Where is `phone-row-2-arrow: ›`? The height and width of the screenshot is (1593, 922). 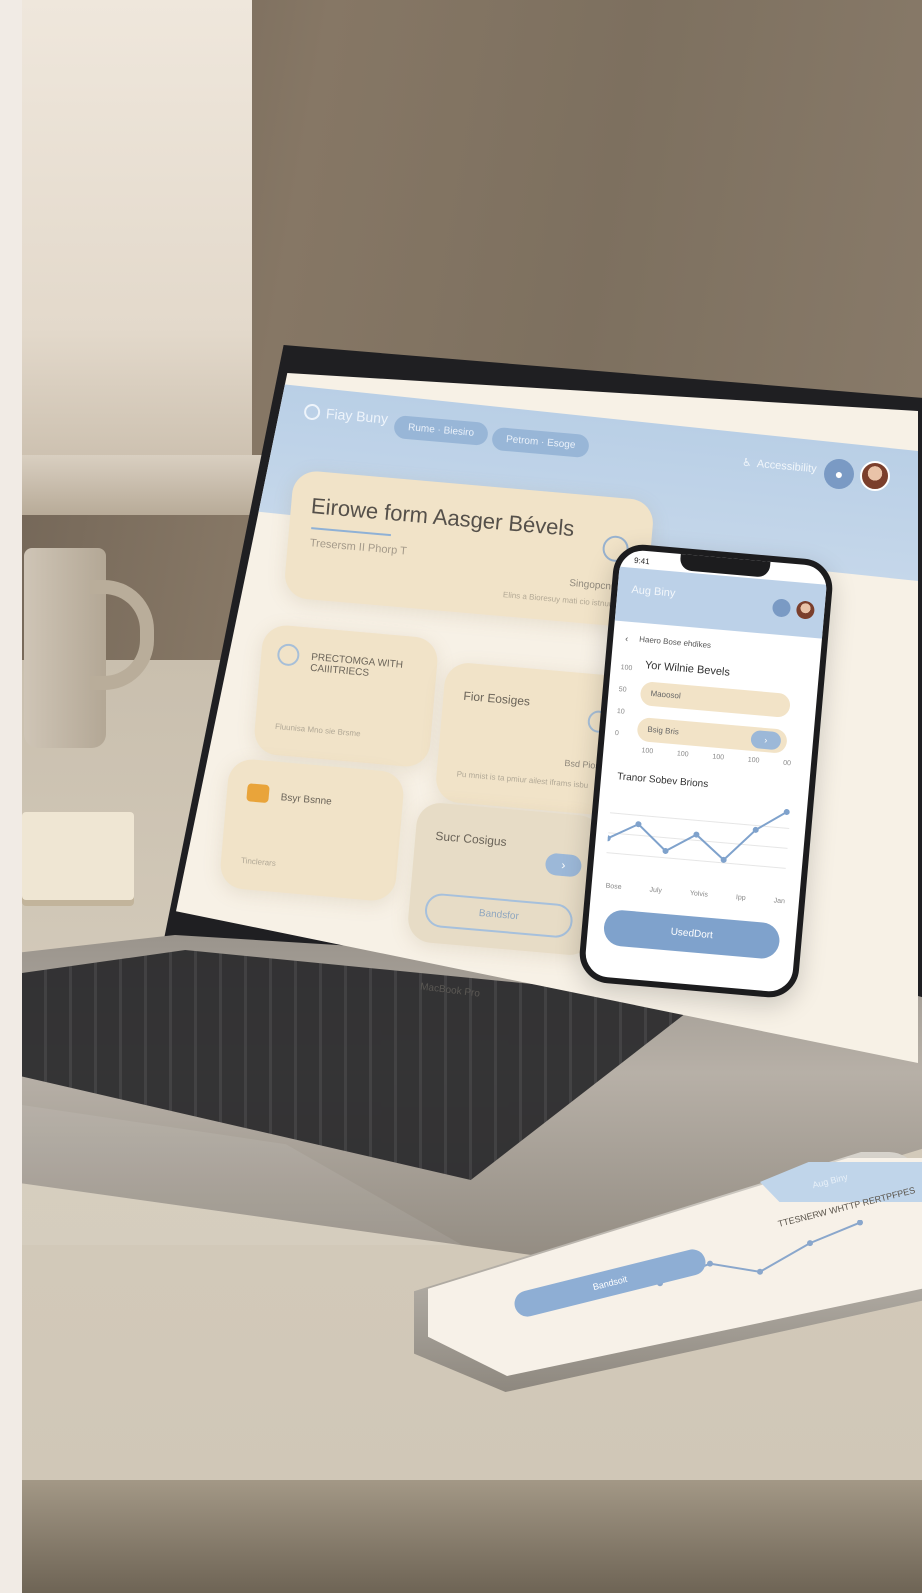 phone-row-2-arrow: › is located at coordinates (766, 740).